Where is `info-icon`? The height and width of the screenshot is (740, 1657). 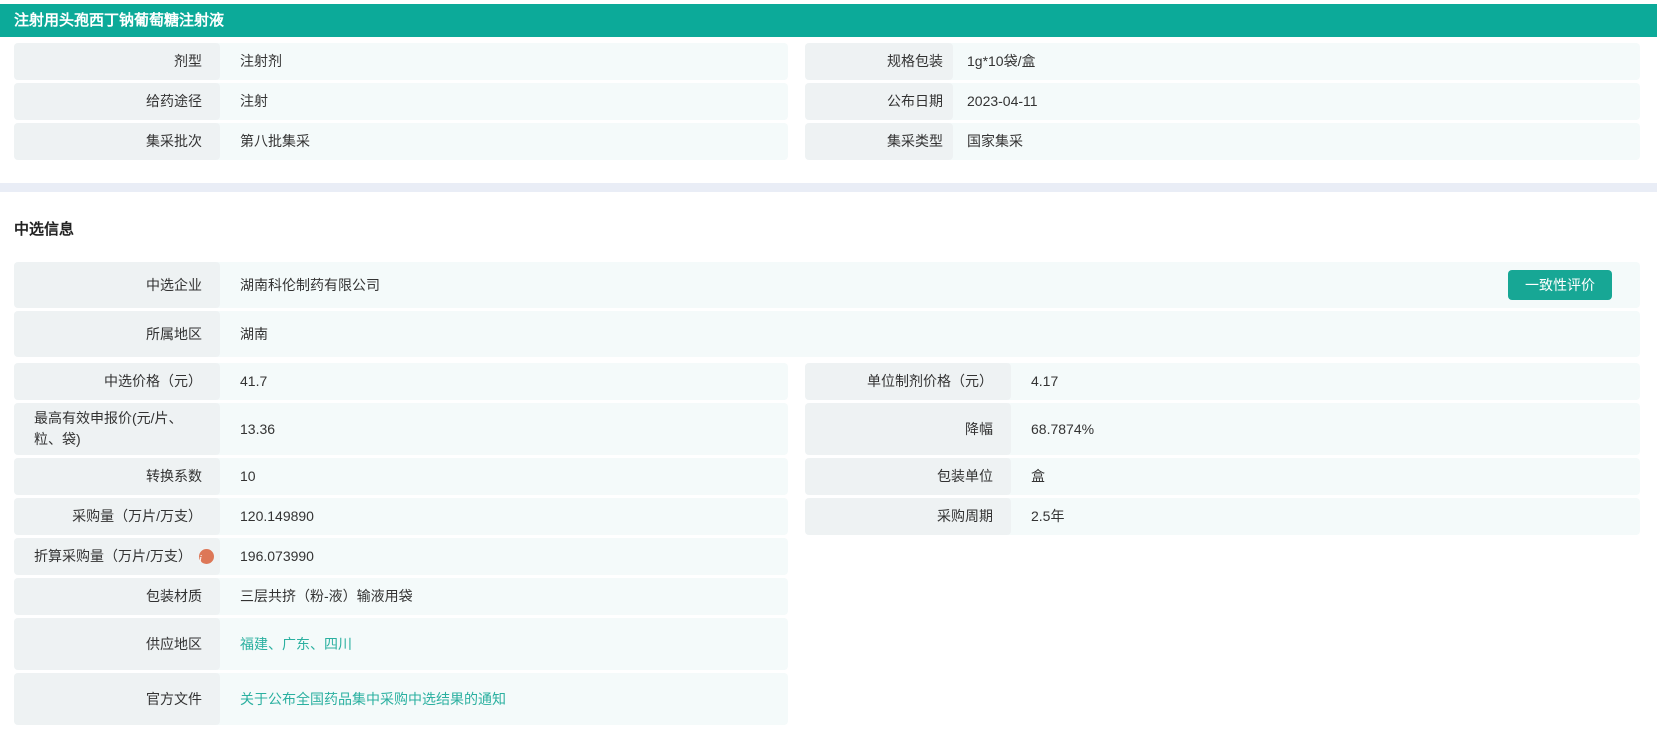
info-icon is located at coordinates (206, 556).